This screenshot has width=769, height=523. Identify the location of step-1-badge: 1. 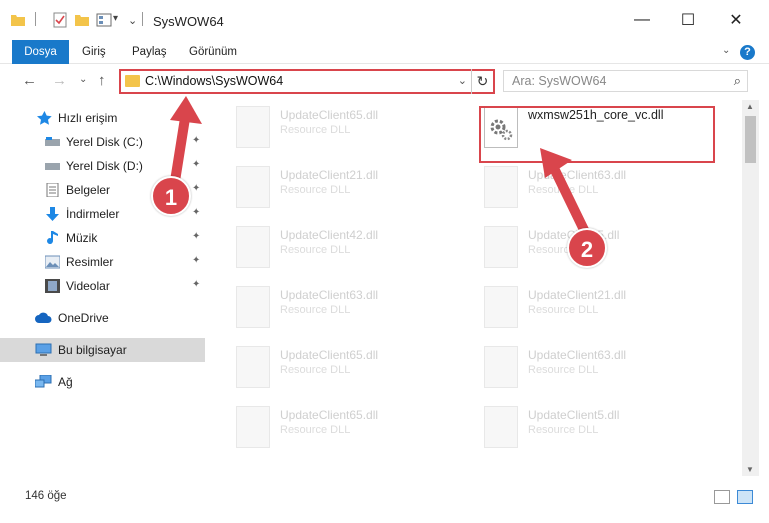
(171, 196).